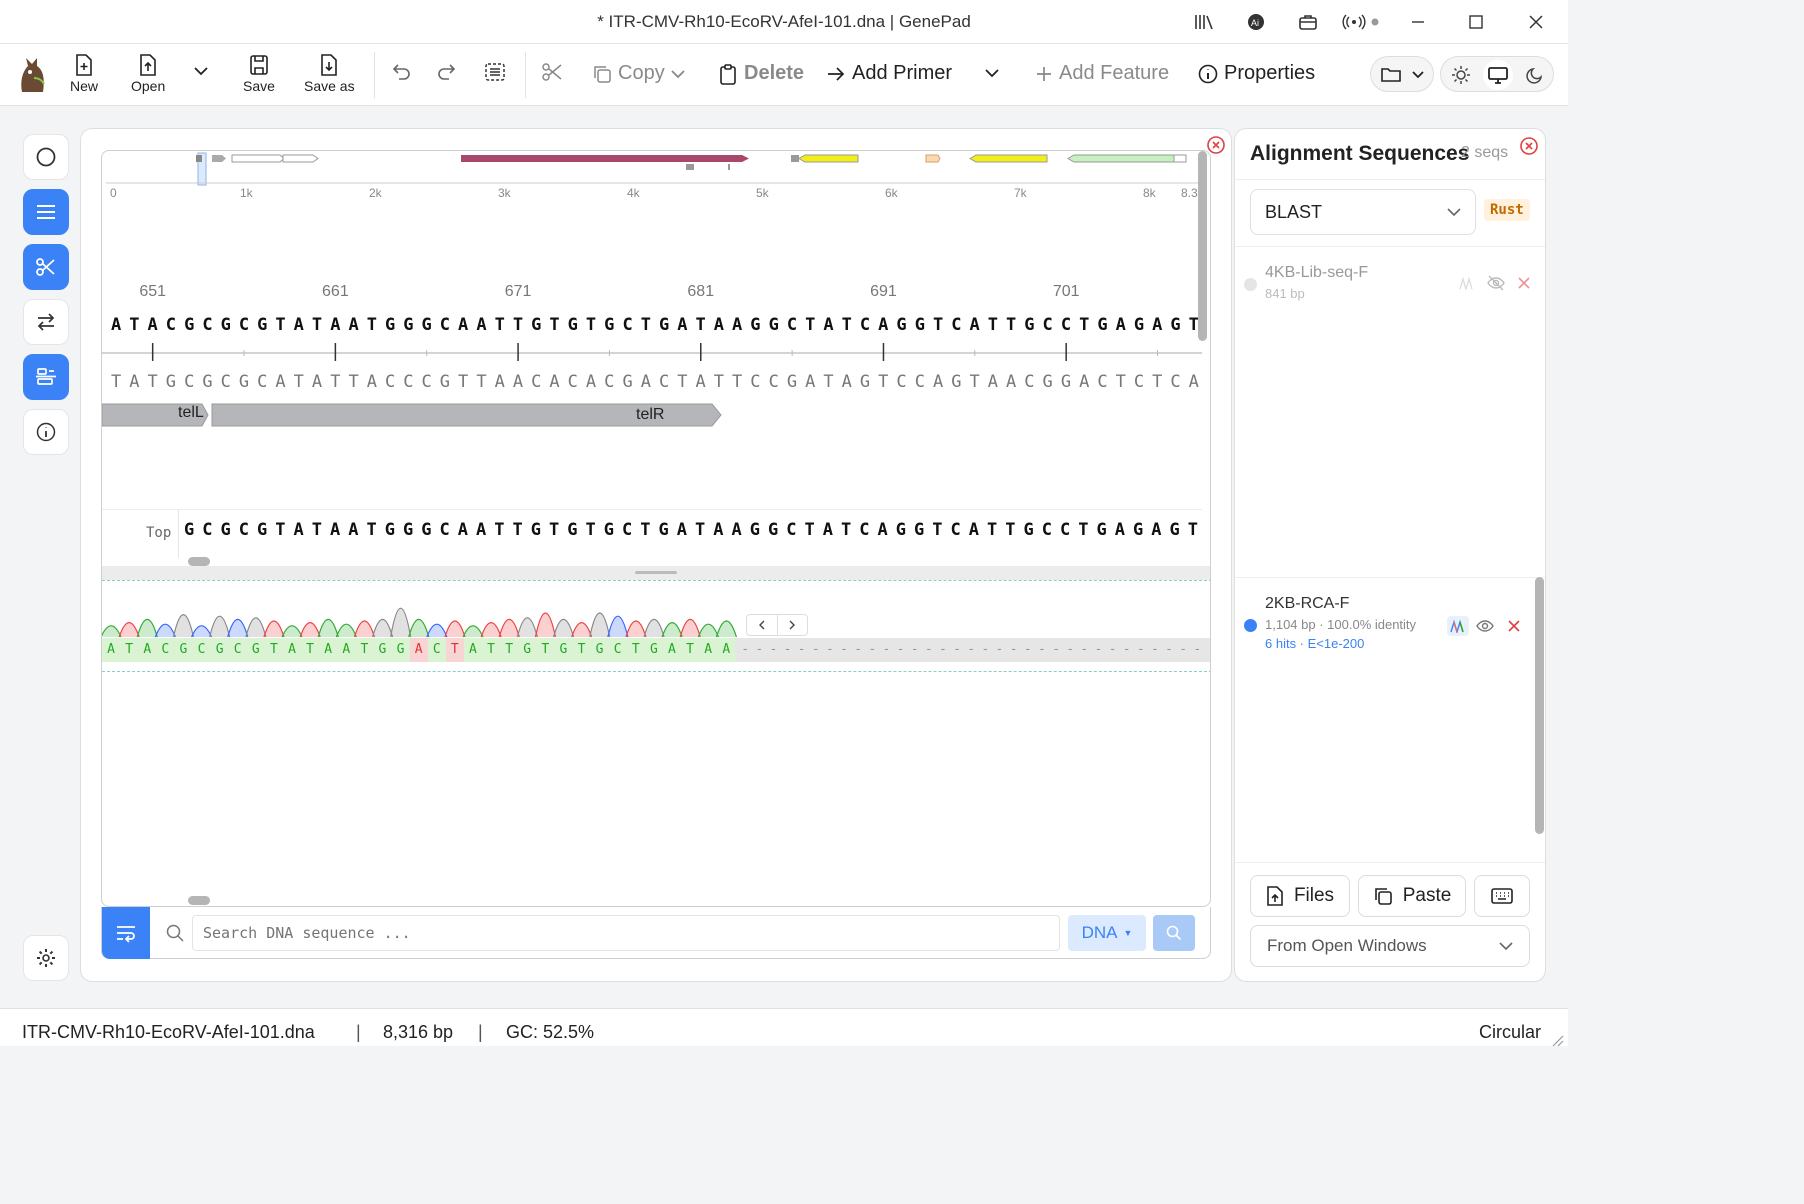 This screenshot has width=1804, height=1204. Describe the element at coordinates (1485, 628) in the screenshot. I see `eye-icon` at that location.